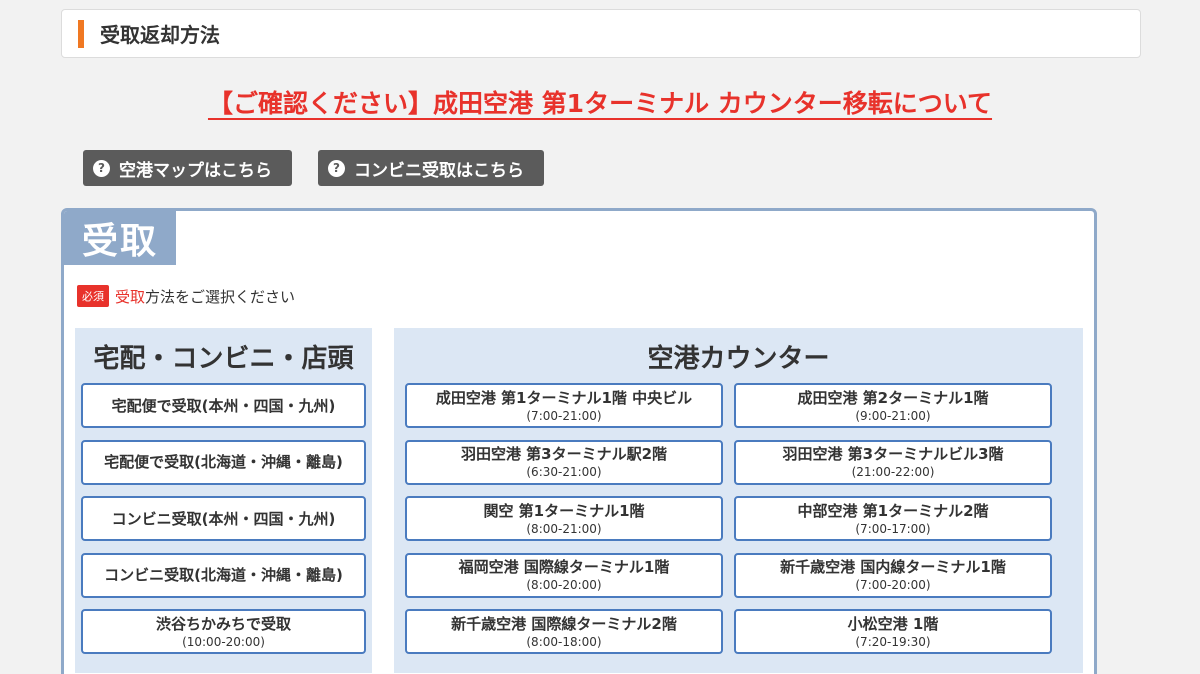  What do you see at coordinates (195, 170) in the screenshot?
I see `airport-map-label: 空港マップはこちら` at bounding box center [195, 170].